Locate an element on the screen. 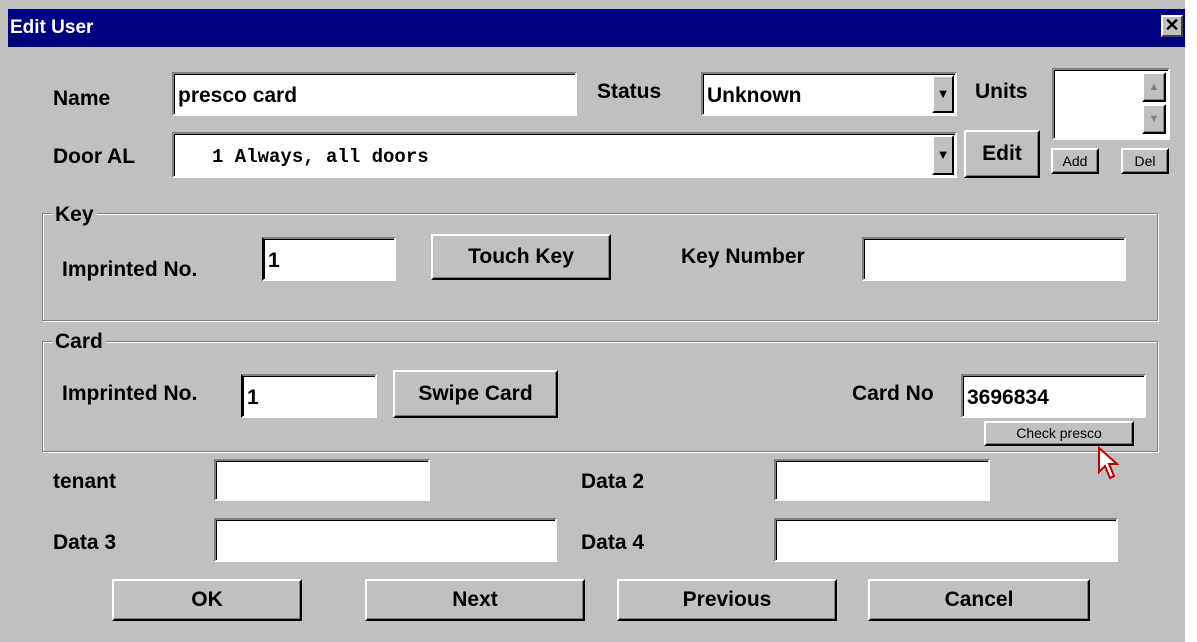  units-scroll-up: ▲ is located at coordinates (1154, 87).